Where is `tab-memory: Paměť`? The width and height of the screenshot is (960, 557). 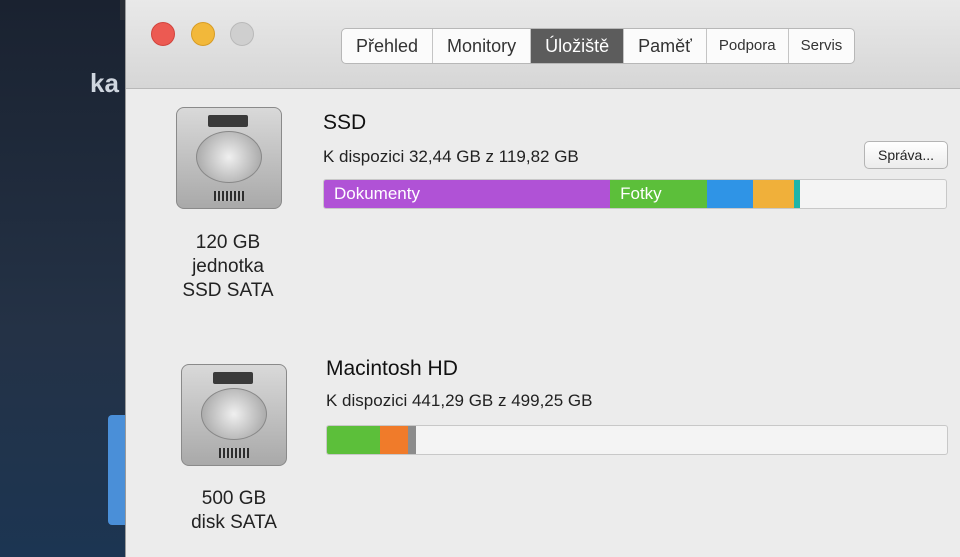 tab-memory: Paměť is located at coordinates (665, 46).